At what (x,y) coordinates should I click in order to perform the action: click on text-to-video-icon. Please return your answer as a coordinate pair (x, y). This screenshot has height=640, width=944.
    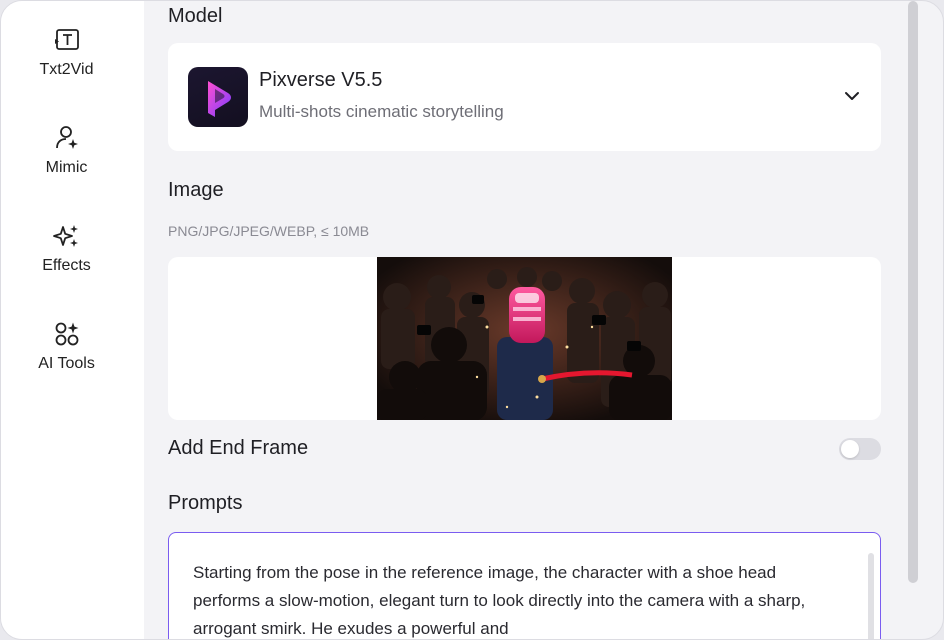
    Looking at the image, I should click on (66, 39).